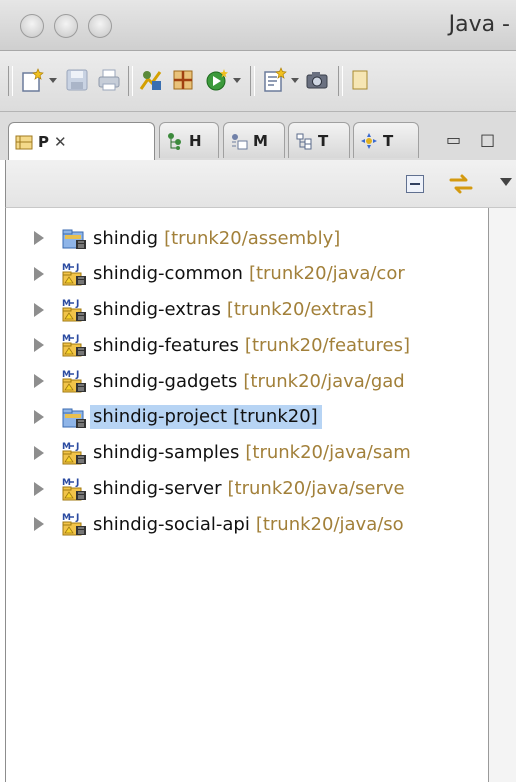  What do you see at coordinates (300, 310) in the screenshot?
I see `project-path: [trunk20/extras]` at bounding box center [300, 310].